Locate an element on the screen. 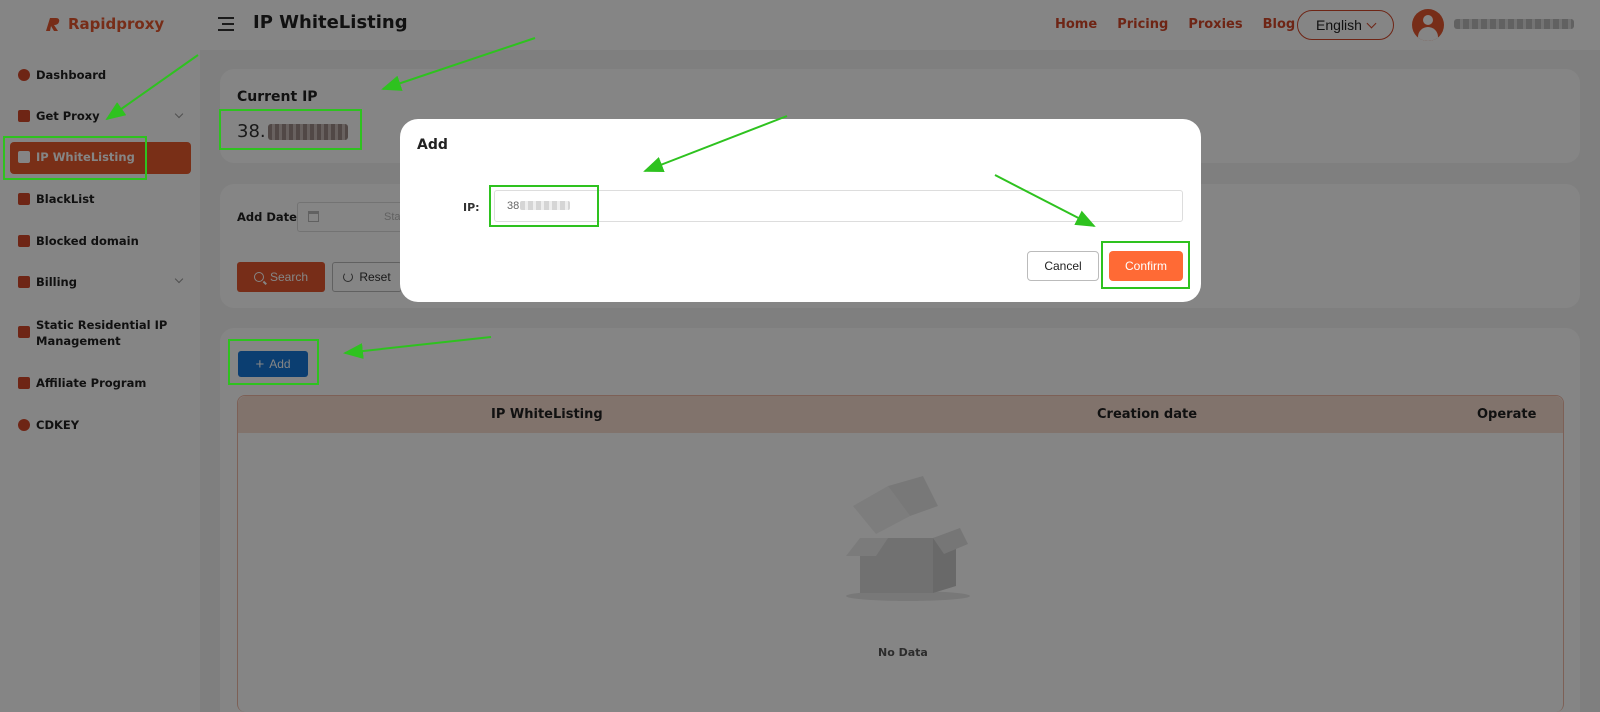 This screenshot has height=712, width=1600. confirm-button: Confirm is located at coordinates (1146, 266).